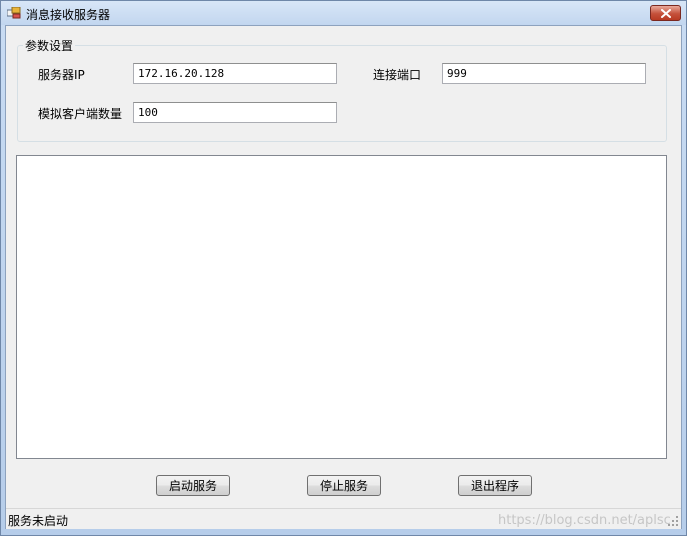 The image size is (687, 536). Describe the element at coordinates (397, 75) in the screenshot. I see `port-label: 连接端口` at that location.